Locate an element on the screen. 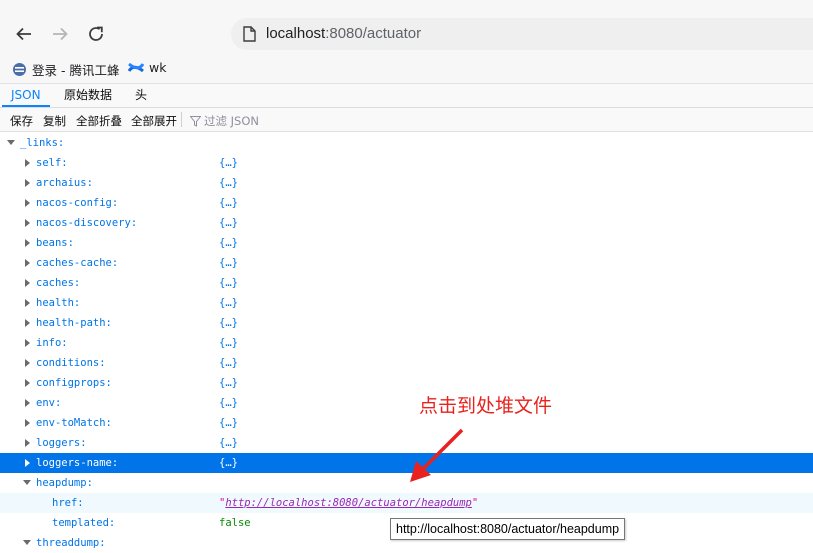 This screenshot has width=813, height=553. tree-row: self: {…} is located at coordinates (406, 163).